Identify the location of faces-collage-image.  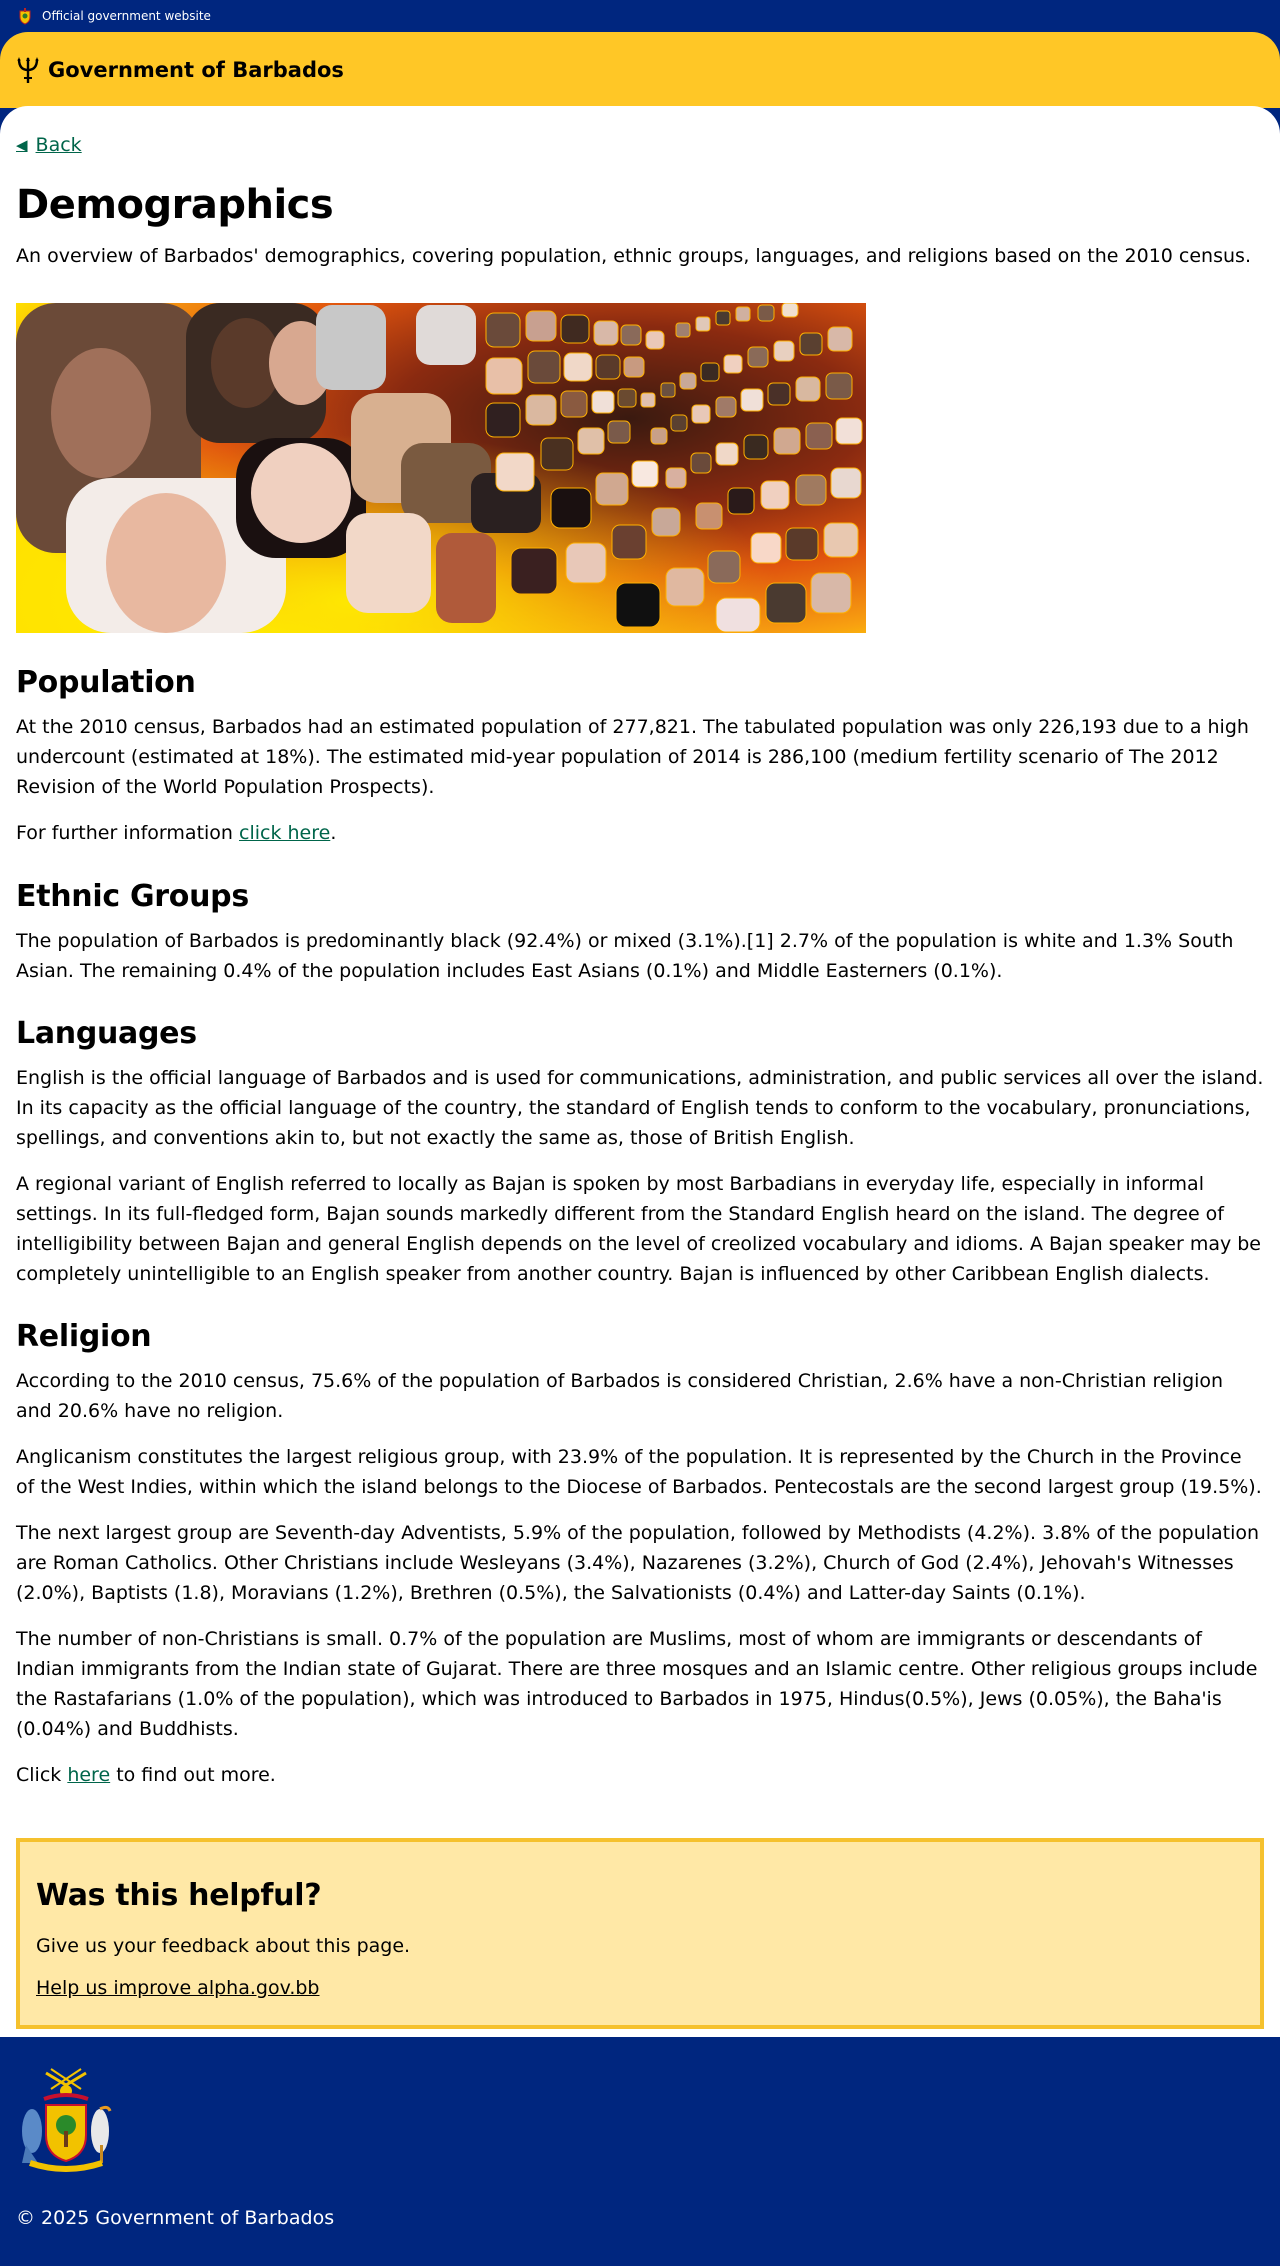
(441, 468).